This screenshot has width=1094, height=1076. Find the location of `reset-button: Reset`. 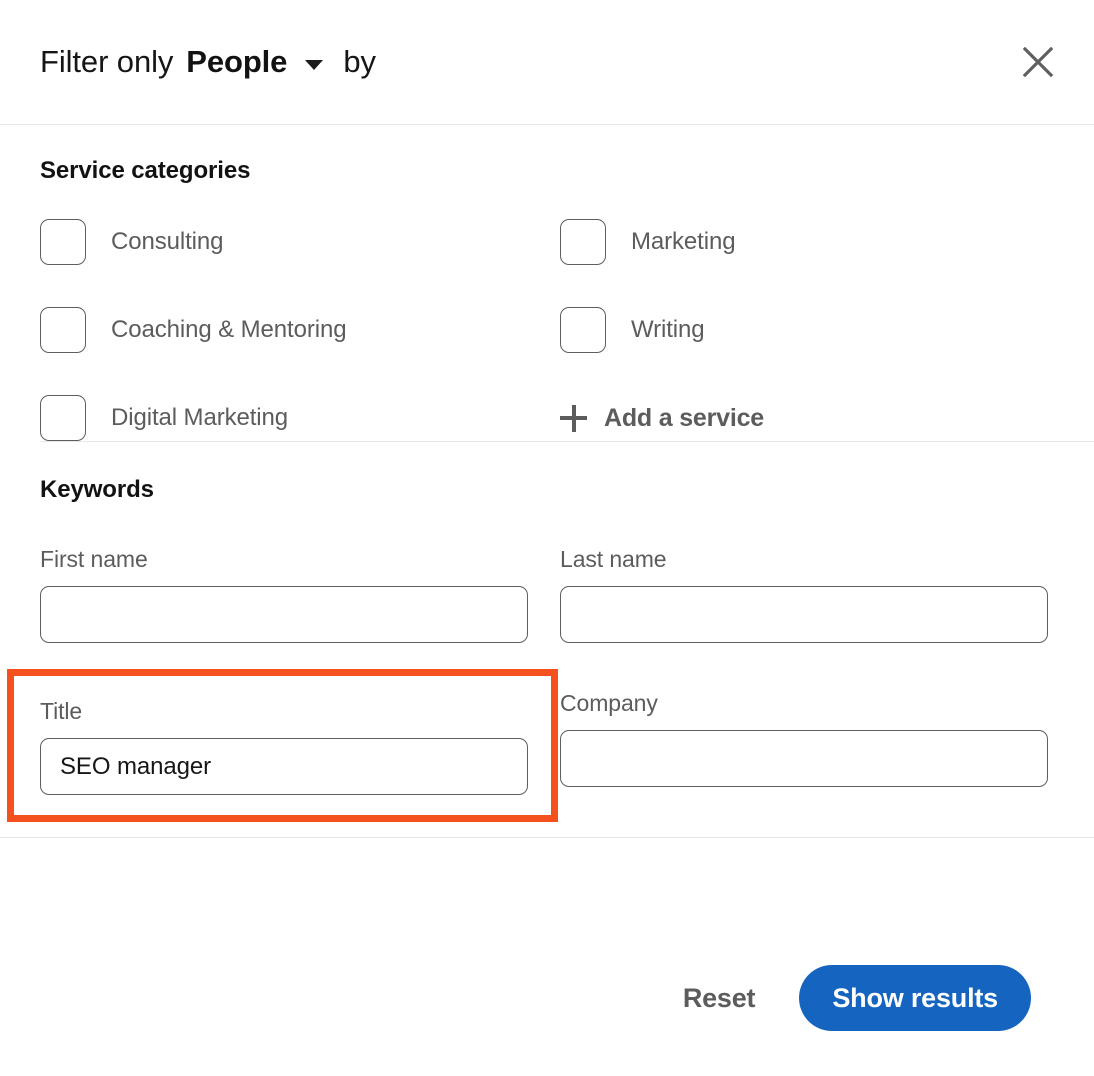

reset-button: Reset is located at coordinates (719, 998).